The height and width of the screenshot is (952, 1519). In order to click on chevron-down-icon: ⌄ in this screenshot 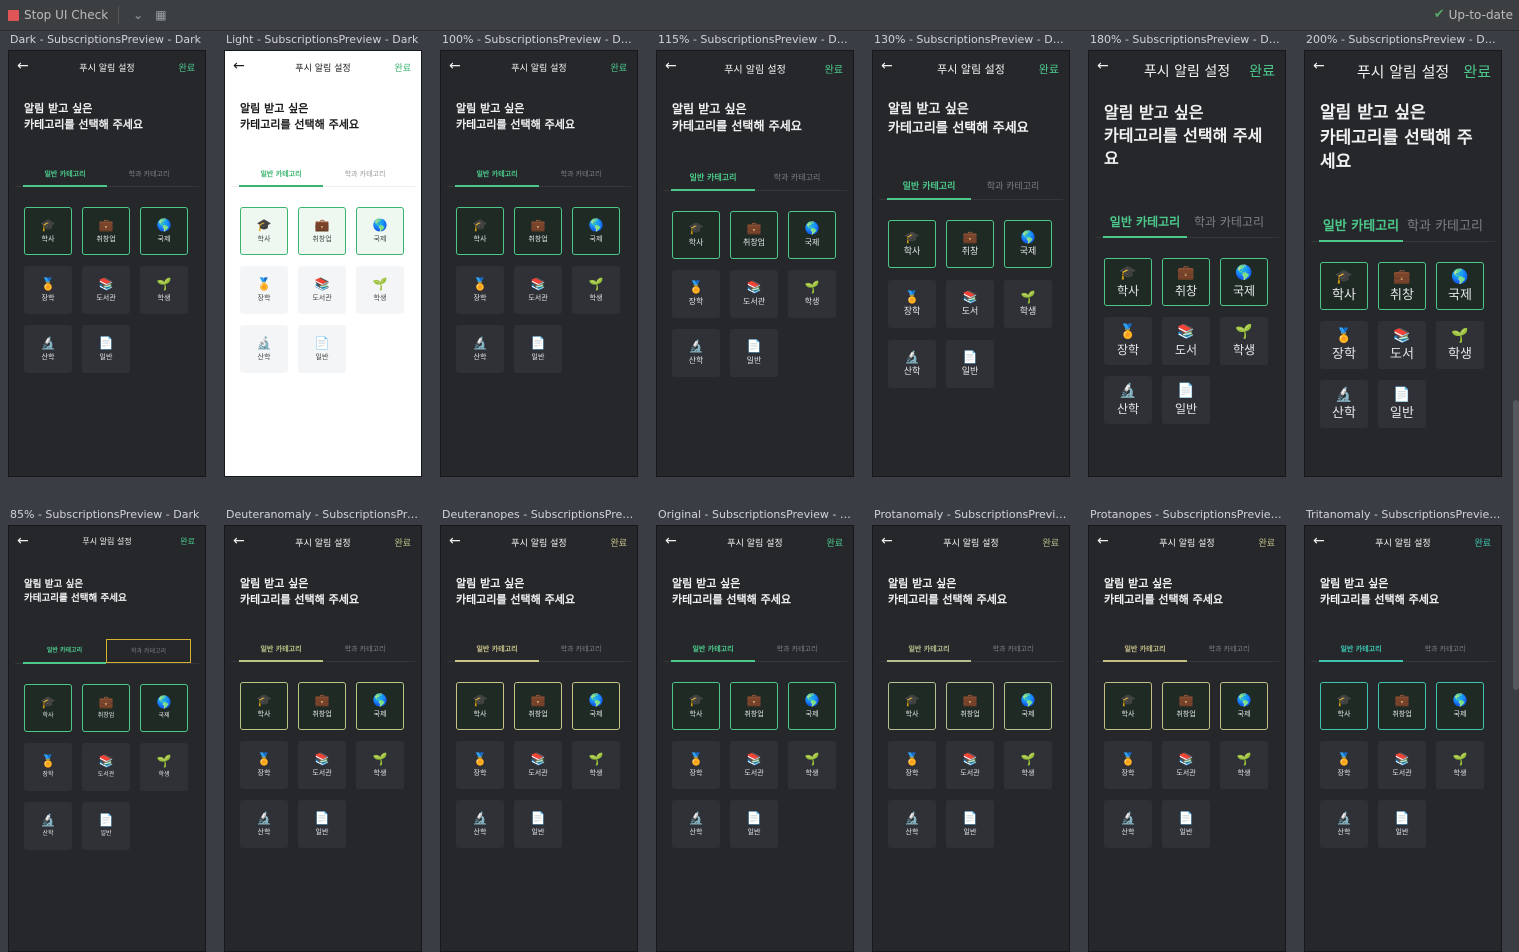, I will do `click(138, 15)`.